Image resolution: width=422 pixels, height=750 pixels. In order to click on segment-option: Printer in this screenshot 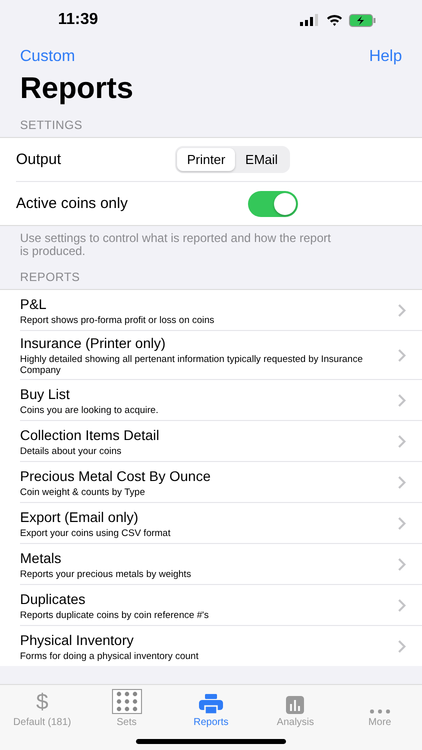, I will do `click(206, 159)`.